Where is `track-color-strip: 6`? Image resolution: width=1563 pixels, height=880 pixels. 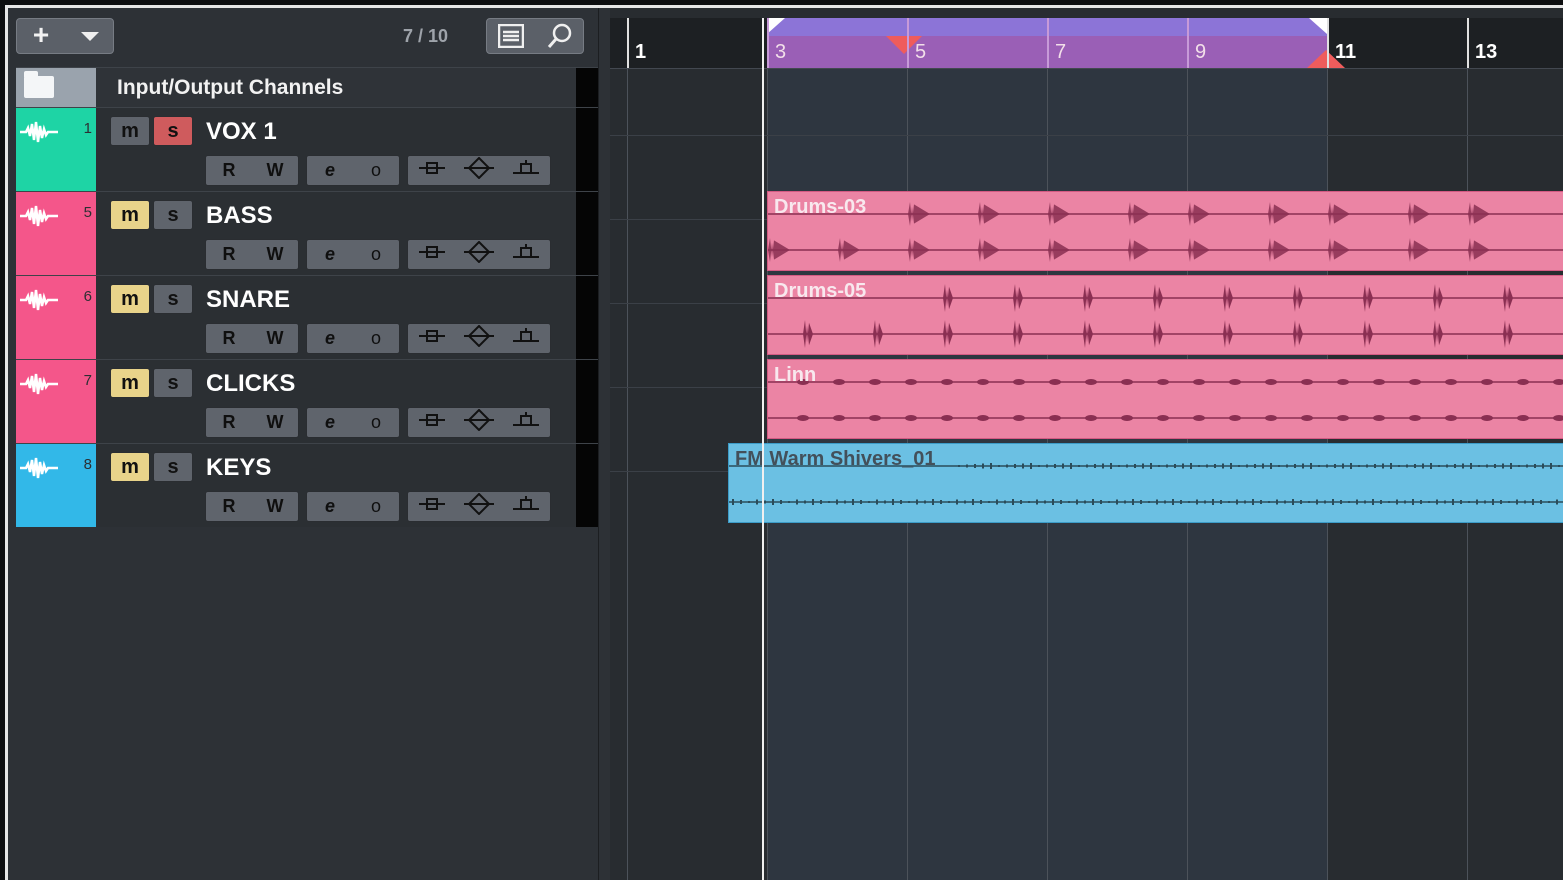 track-color-strip: 6 is located at coordinates (56, 317).